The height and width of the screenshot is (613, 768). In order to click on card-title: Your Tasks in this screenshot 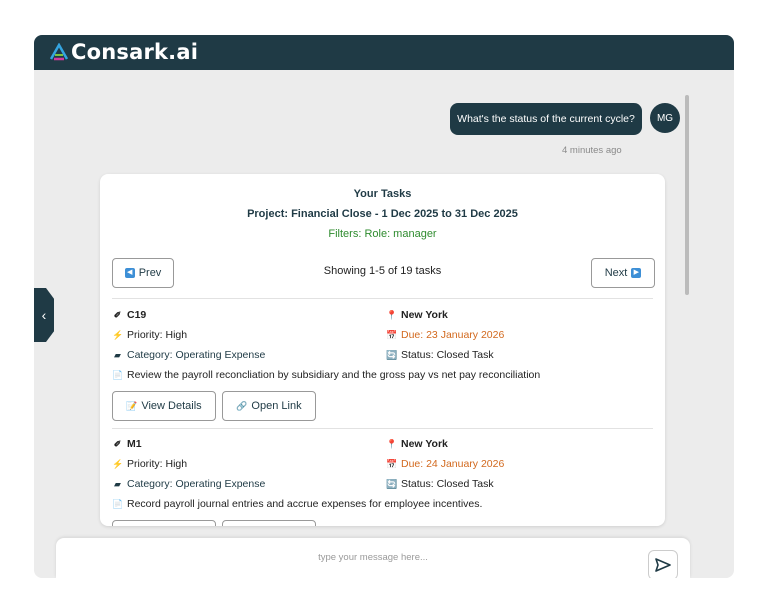, I will do `click(382, 194)`.